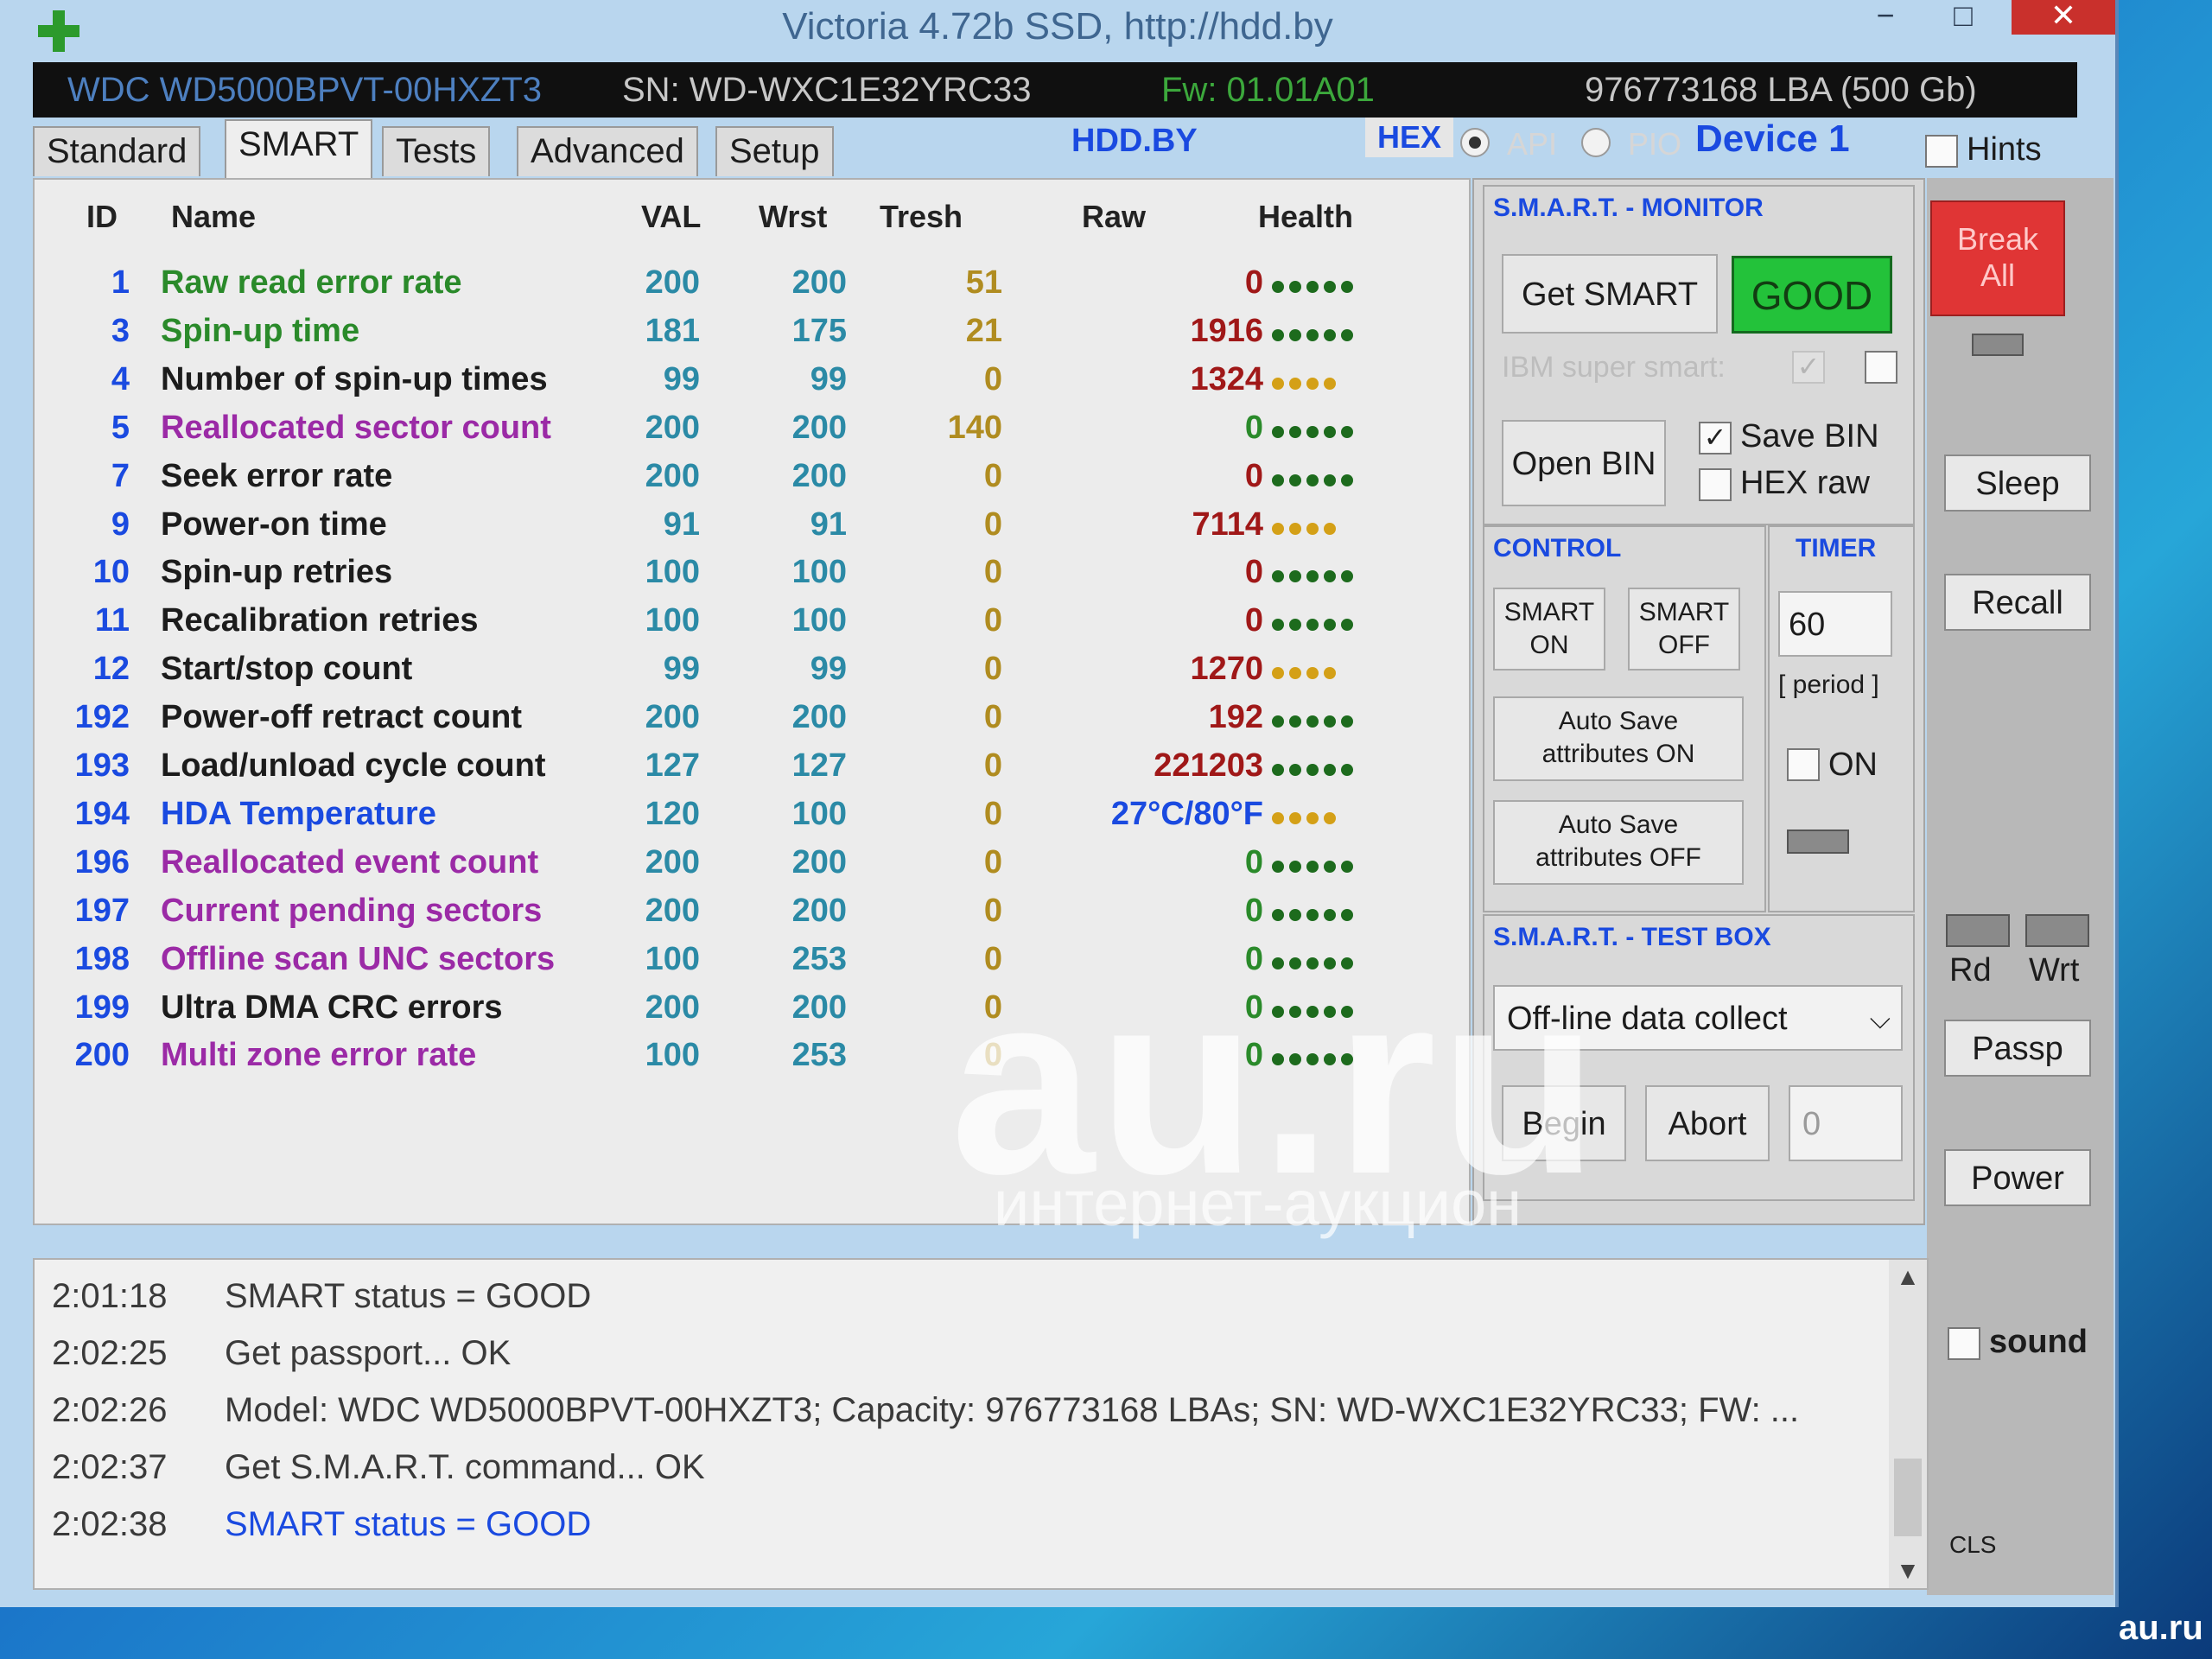  I want to click on tab-advanced: Advanced, so click(607, 151).